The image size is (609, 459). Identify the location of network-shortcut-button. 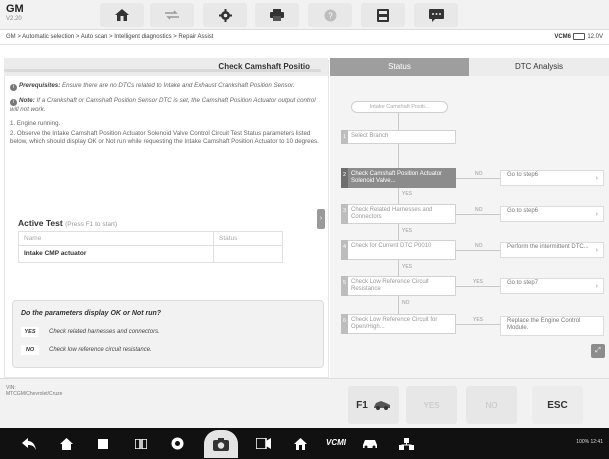
(406, 443).